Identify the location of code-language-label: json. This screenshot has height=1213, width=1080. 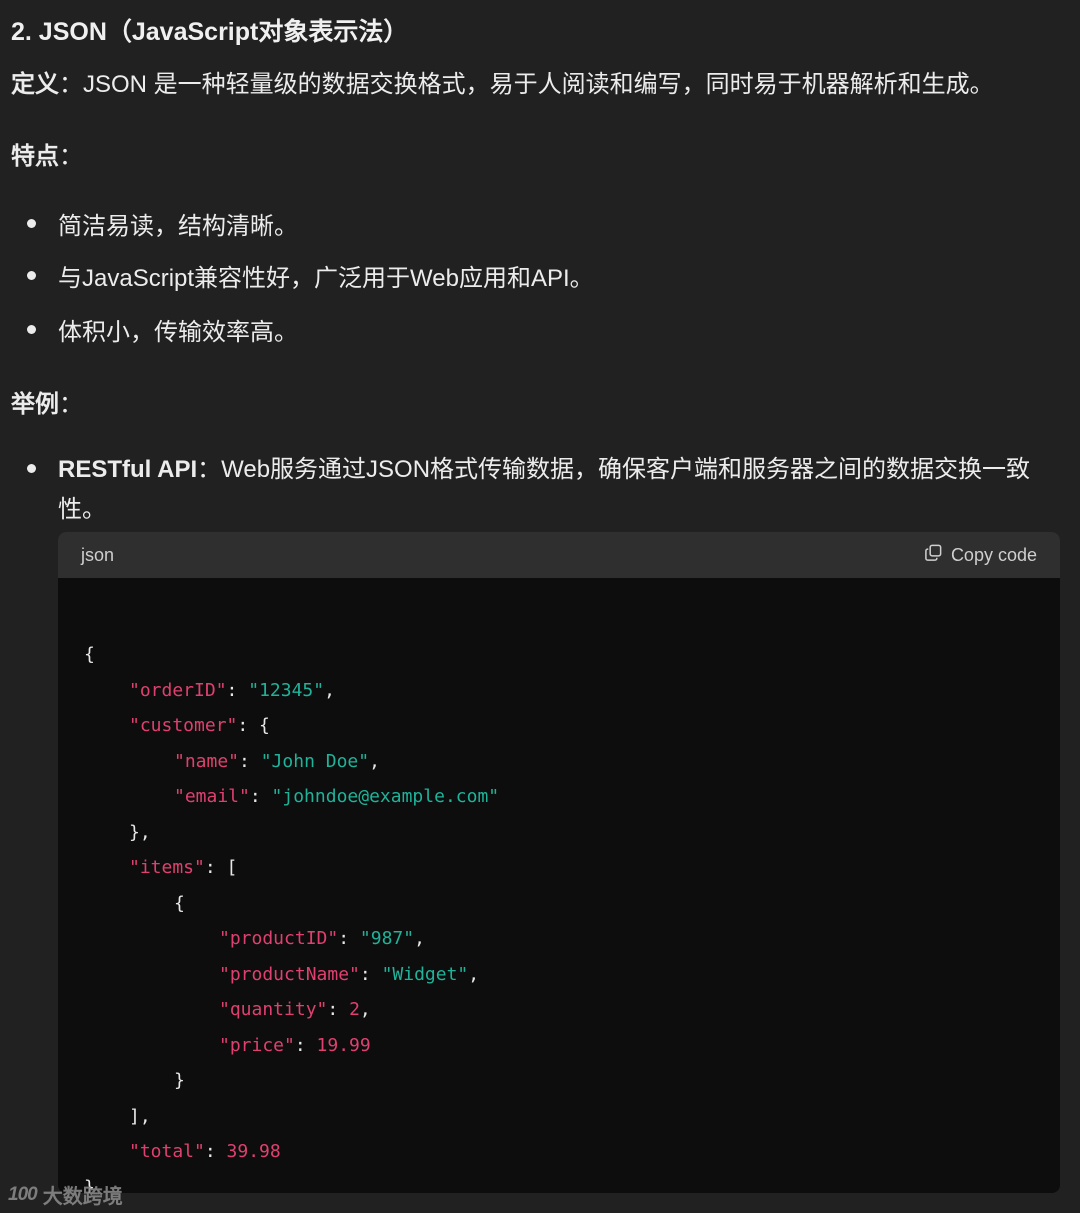
(98, 554).